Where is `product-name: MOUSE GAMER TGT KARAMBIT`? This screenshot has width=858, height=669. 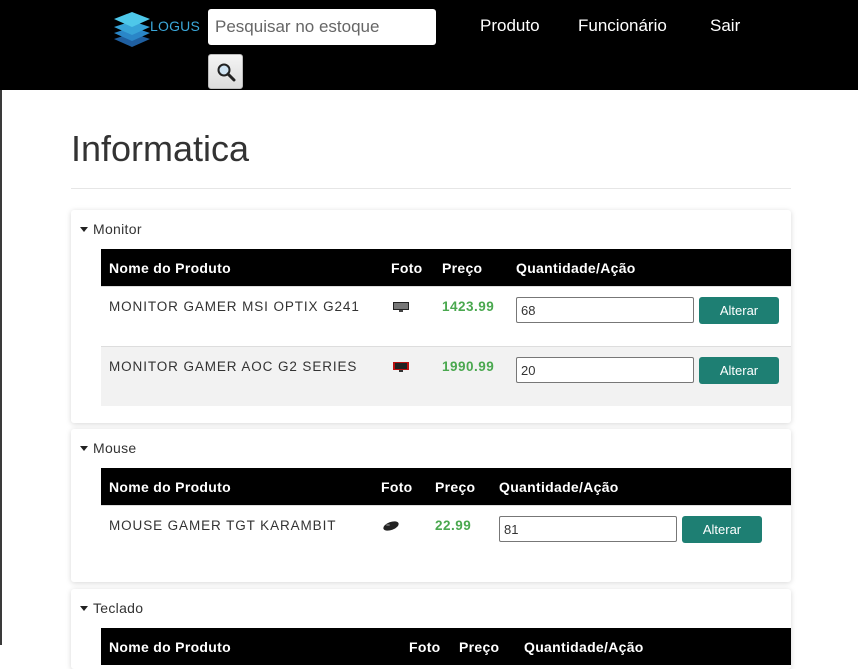 product-name: MOUSE GAMER TGT KARAMBIT is located at coordinates (223, 525).